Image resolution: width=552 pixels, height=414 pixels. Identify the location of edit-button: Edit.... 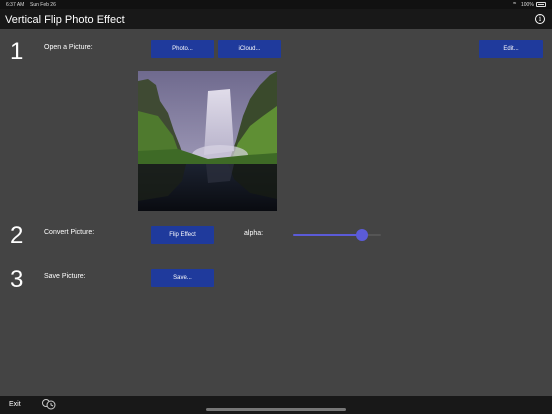
(511, 49).